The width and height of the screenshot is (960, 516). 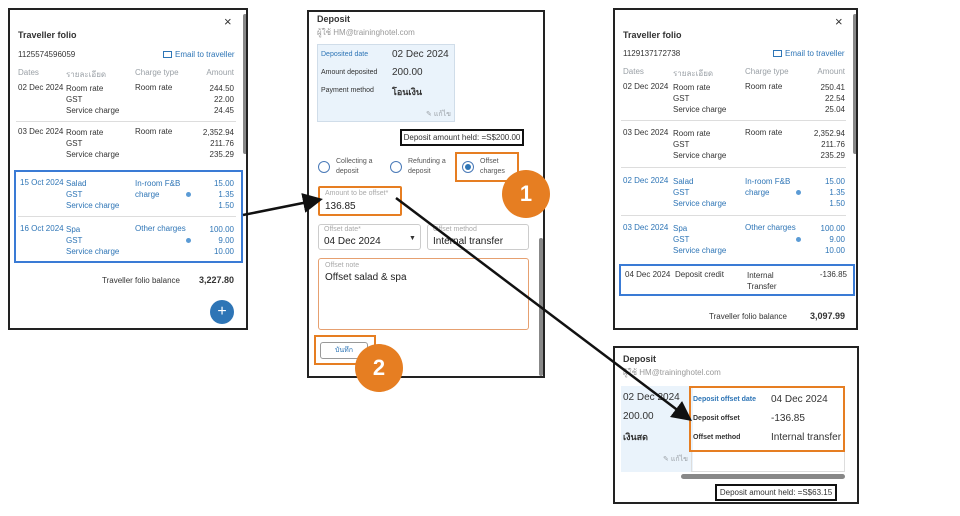 What do you see at coordinates (222, 312) in the screenshot?
I see `add-button: +` at bounding box center [222, 312].